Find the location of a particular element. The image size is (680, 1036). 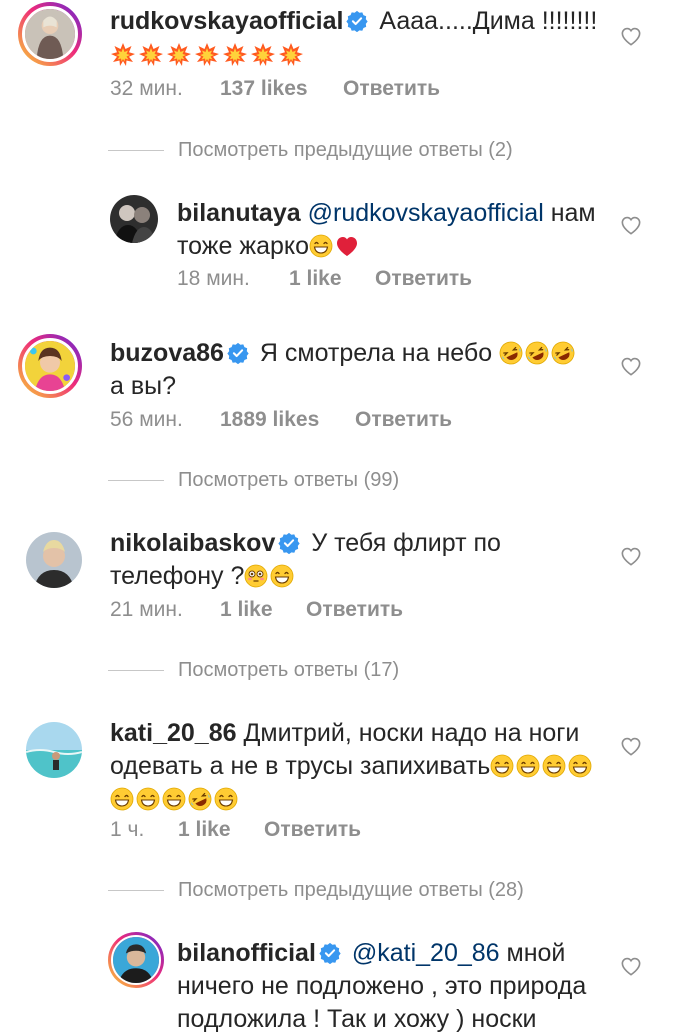

username: buzova86 is located at coordinates (167, 353).